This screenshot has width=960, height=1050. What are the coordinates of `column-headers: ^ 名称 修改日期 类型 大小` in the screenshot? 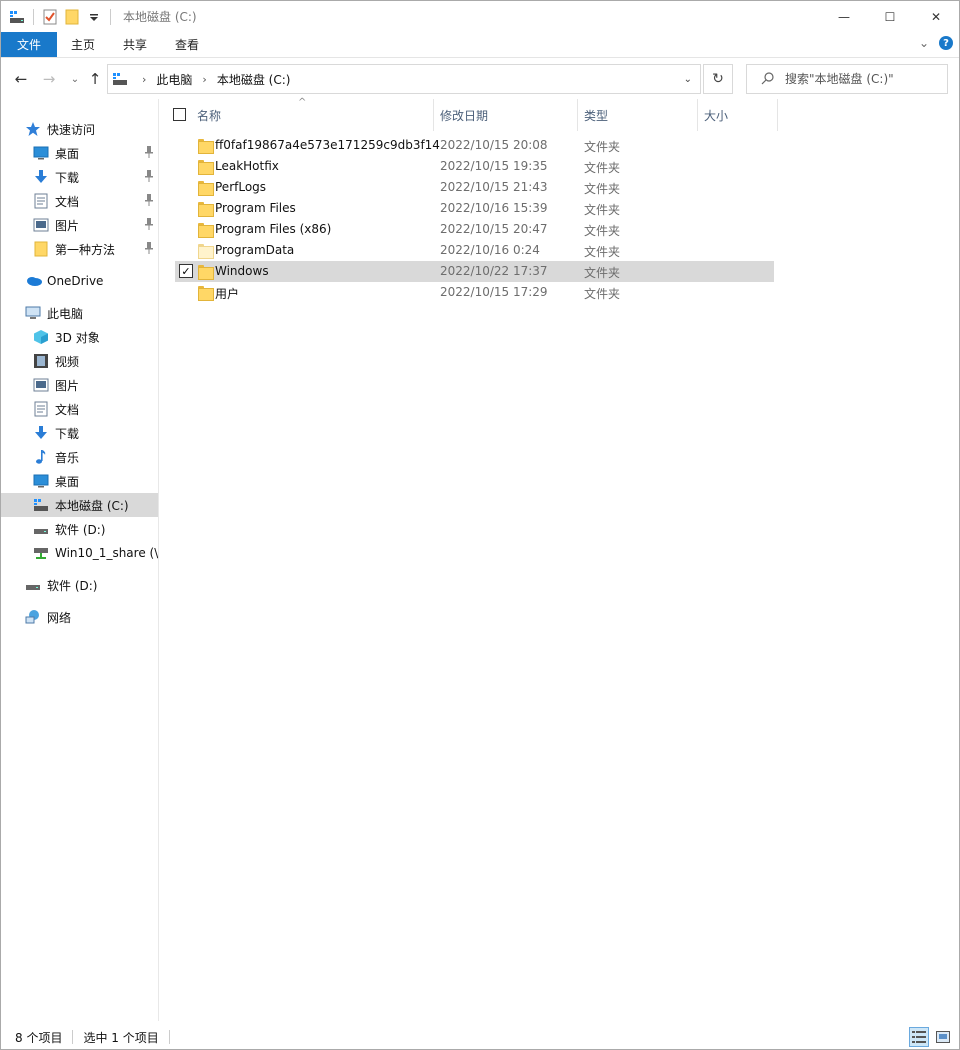 It's located at (560, 114).